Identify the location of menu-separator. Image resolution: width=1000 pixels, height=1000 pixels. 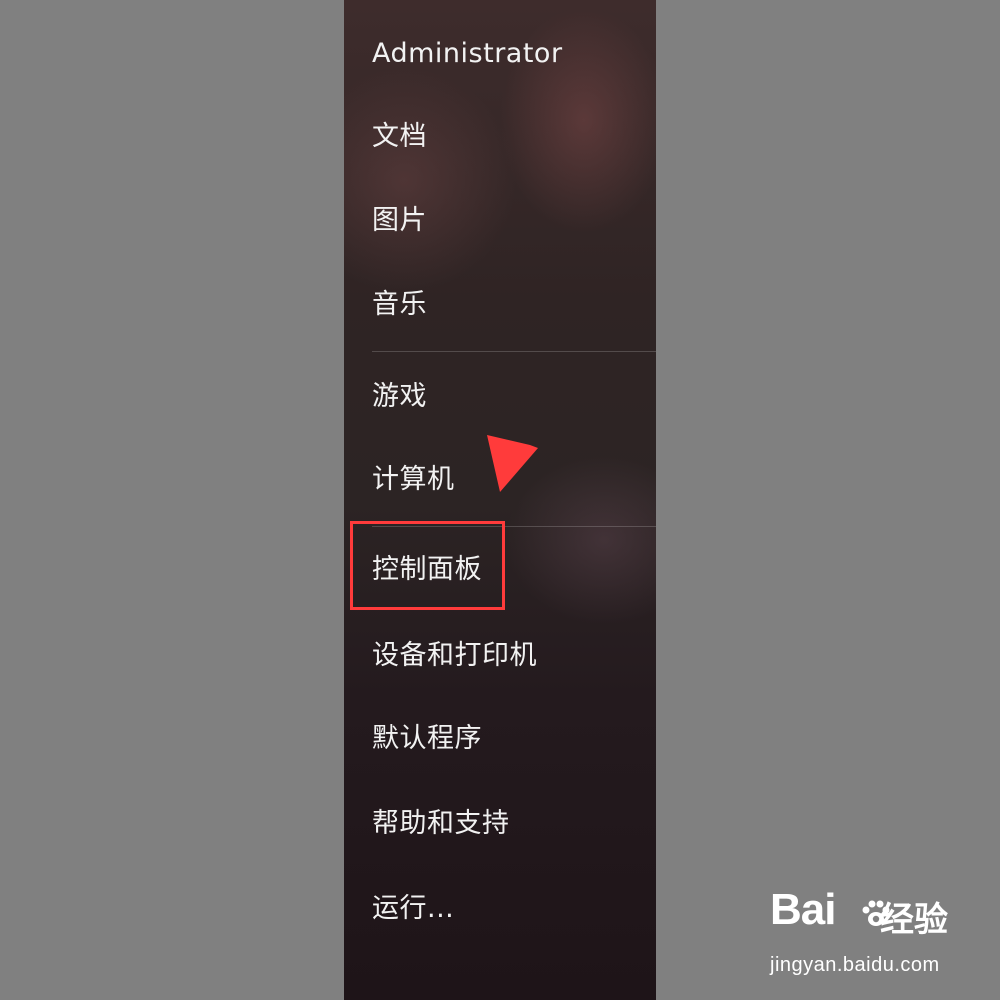
(514, 351).